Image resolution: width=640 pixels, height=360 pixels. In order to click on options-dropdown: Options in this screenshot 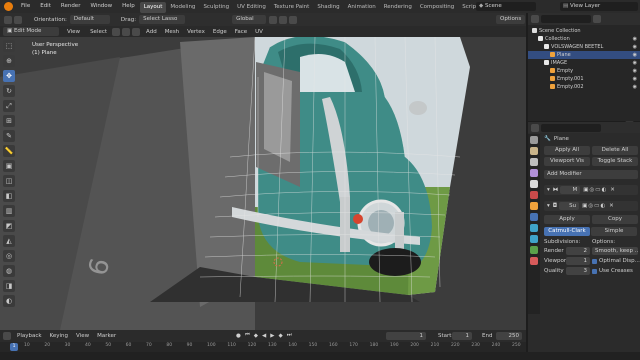, I will do `click(511, 19)`.